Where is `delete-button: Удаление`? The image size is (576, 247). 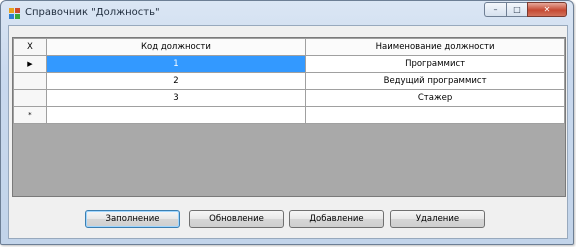
delete-button: Удаление is located at coordinates (437, 219).